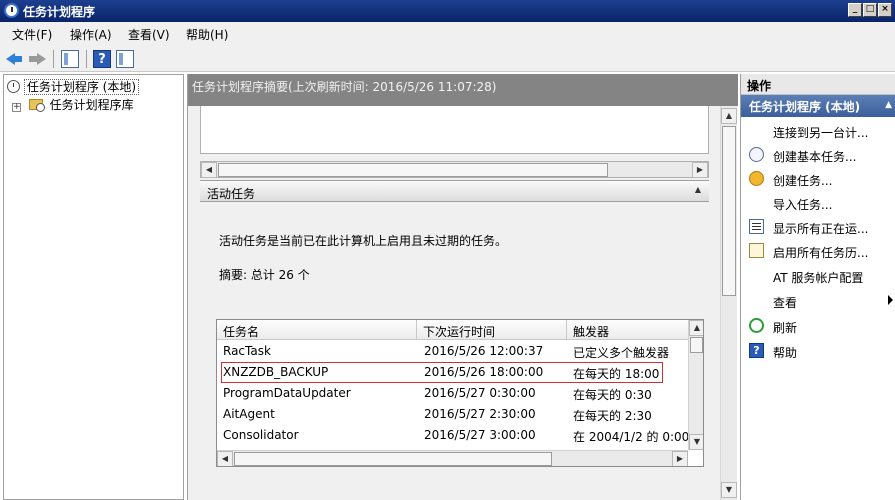  Describe the element at coordinates (492, 330) in the screenshot. I see `column-header-next-run: 下次运行时间` at that location.